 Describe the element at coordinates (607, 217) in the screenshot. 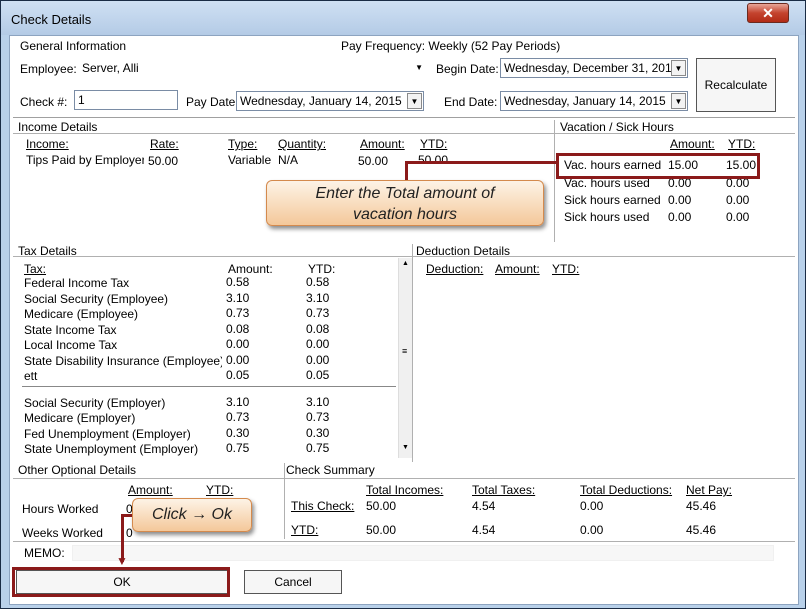

I see `sick-hours-used-label: Sick hours used` at that location.